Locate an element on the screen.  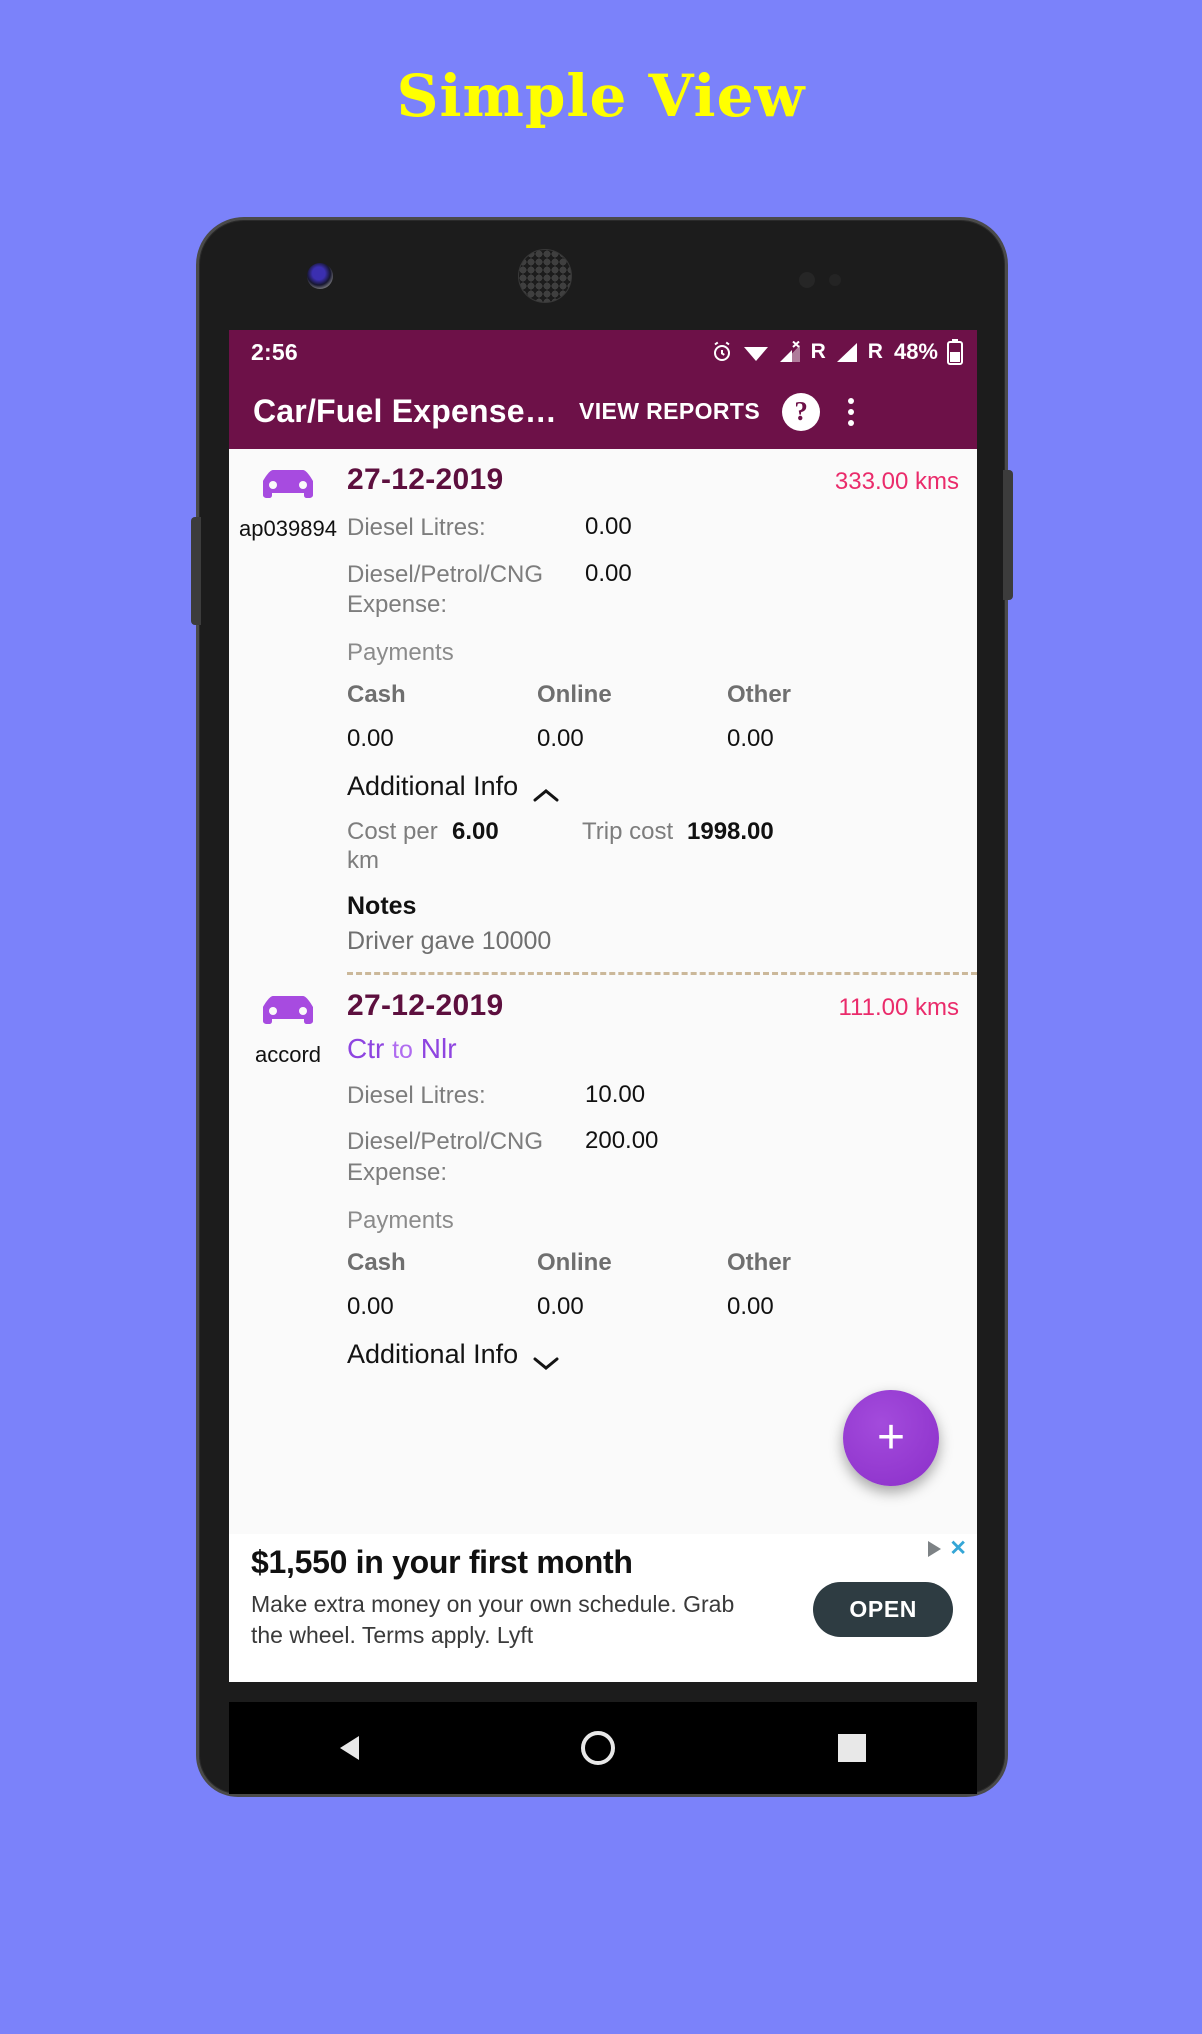
vehicle-name: accord is located at coordinates (288, 1054).